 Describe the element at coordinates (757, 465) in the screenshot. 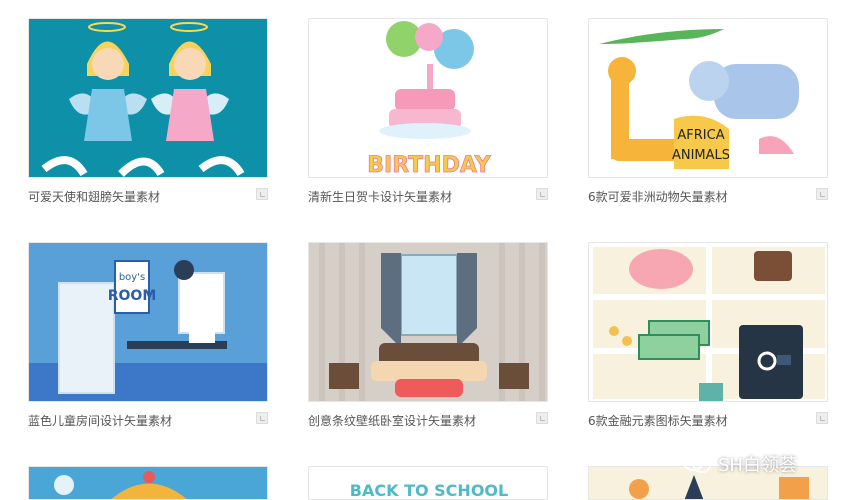

I see `watermark-text: SH白领荟` at that location.